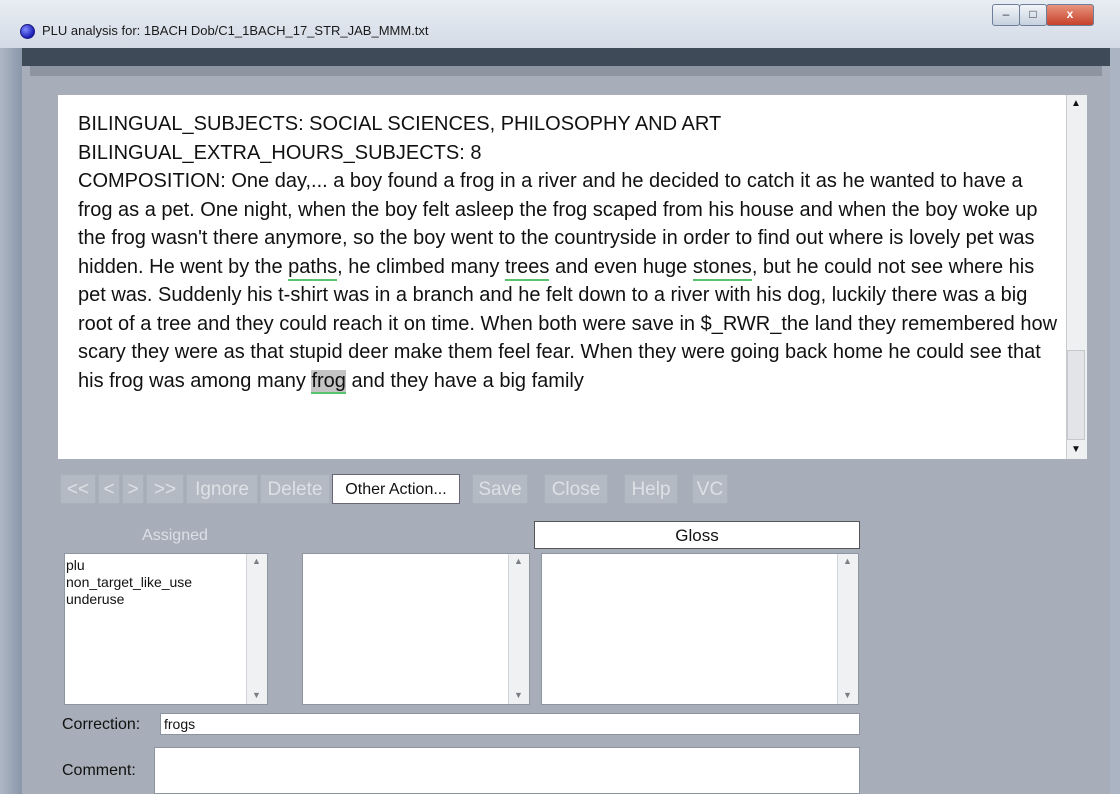 This screenshot has height=794, width=1120. I want to click on gloss-tab: Gloss, so click(697, 535).